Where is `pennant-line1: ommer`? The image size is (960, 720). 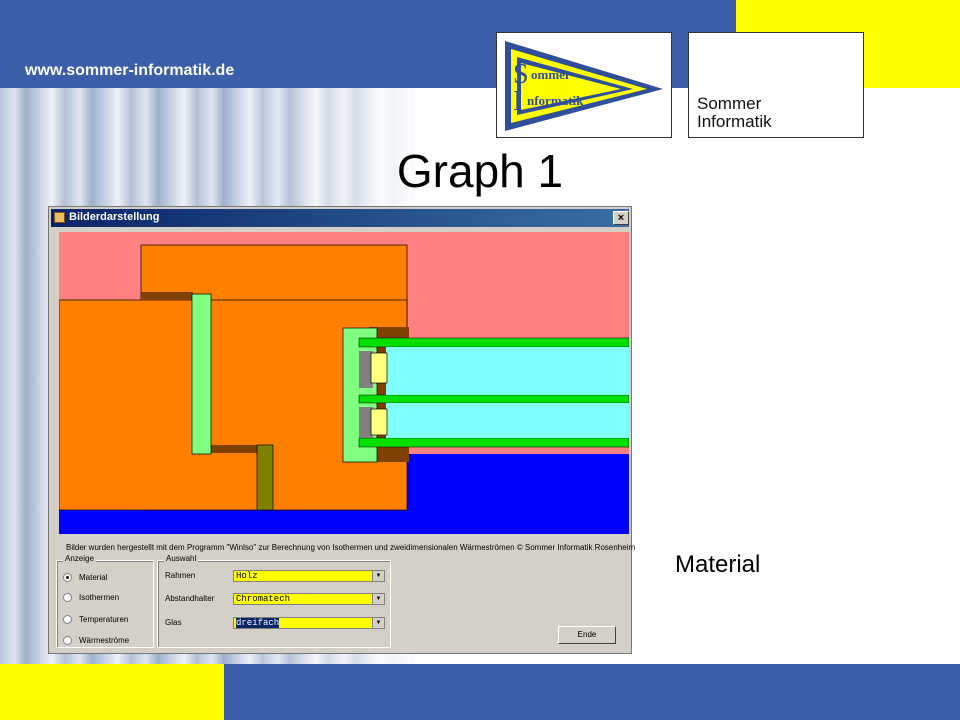
pennant-line1: ommer is located at coordinates (551, 74).